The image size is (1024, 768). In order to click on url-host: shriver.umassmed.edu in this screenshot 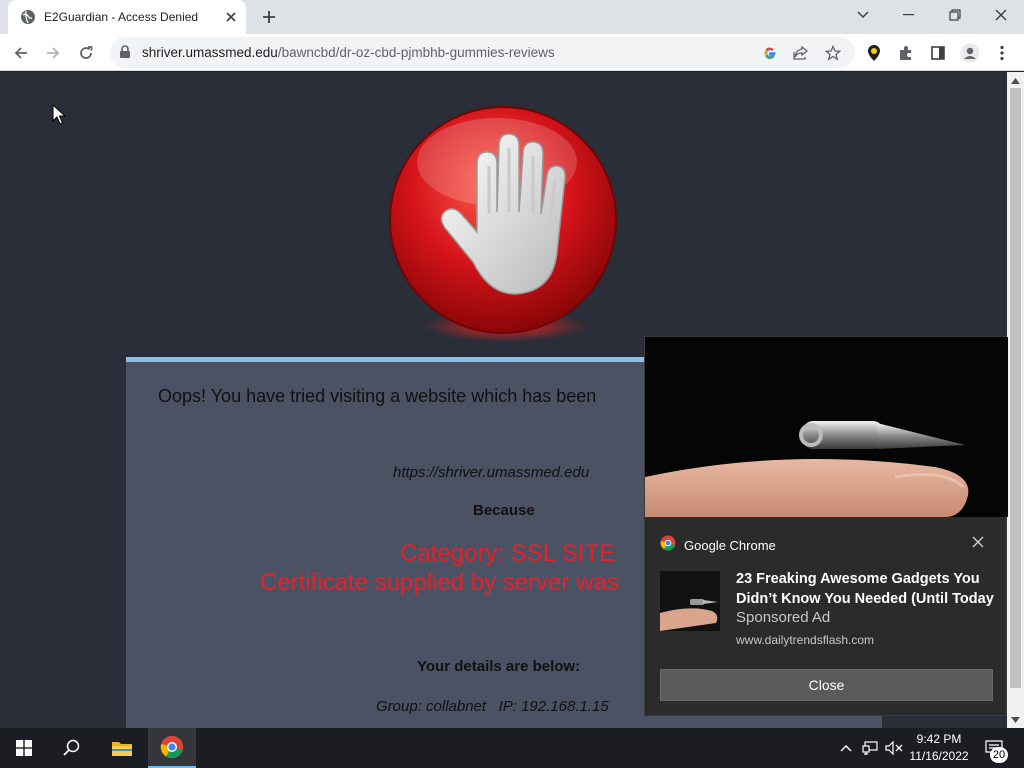, I will do `click(210, 52)`.